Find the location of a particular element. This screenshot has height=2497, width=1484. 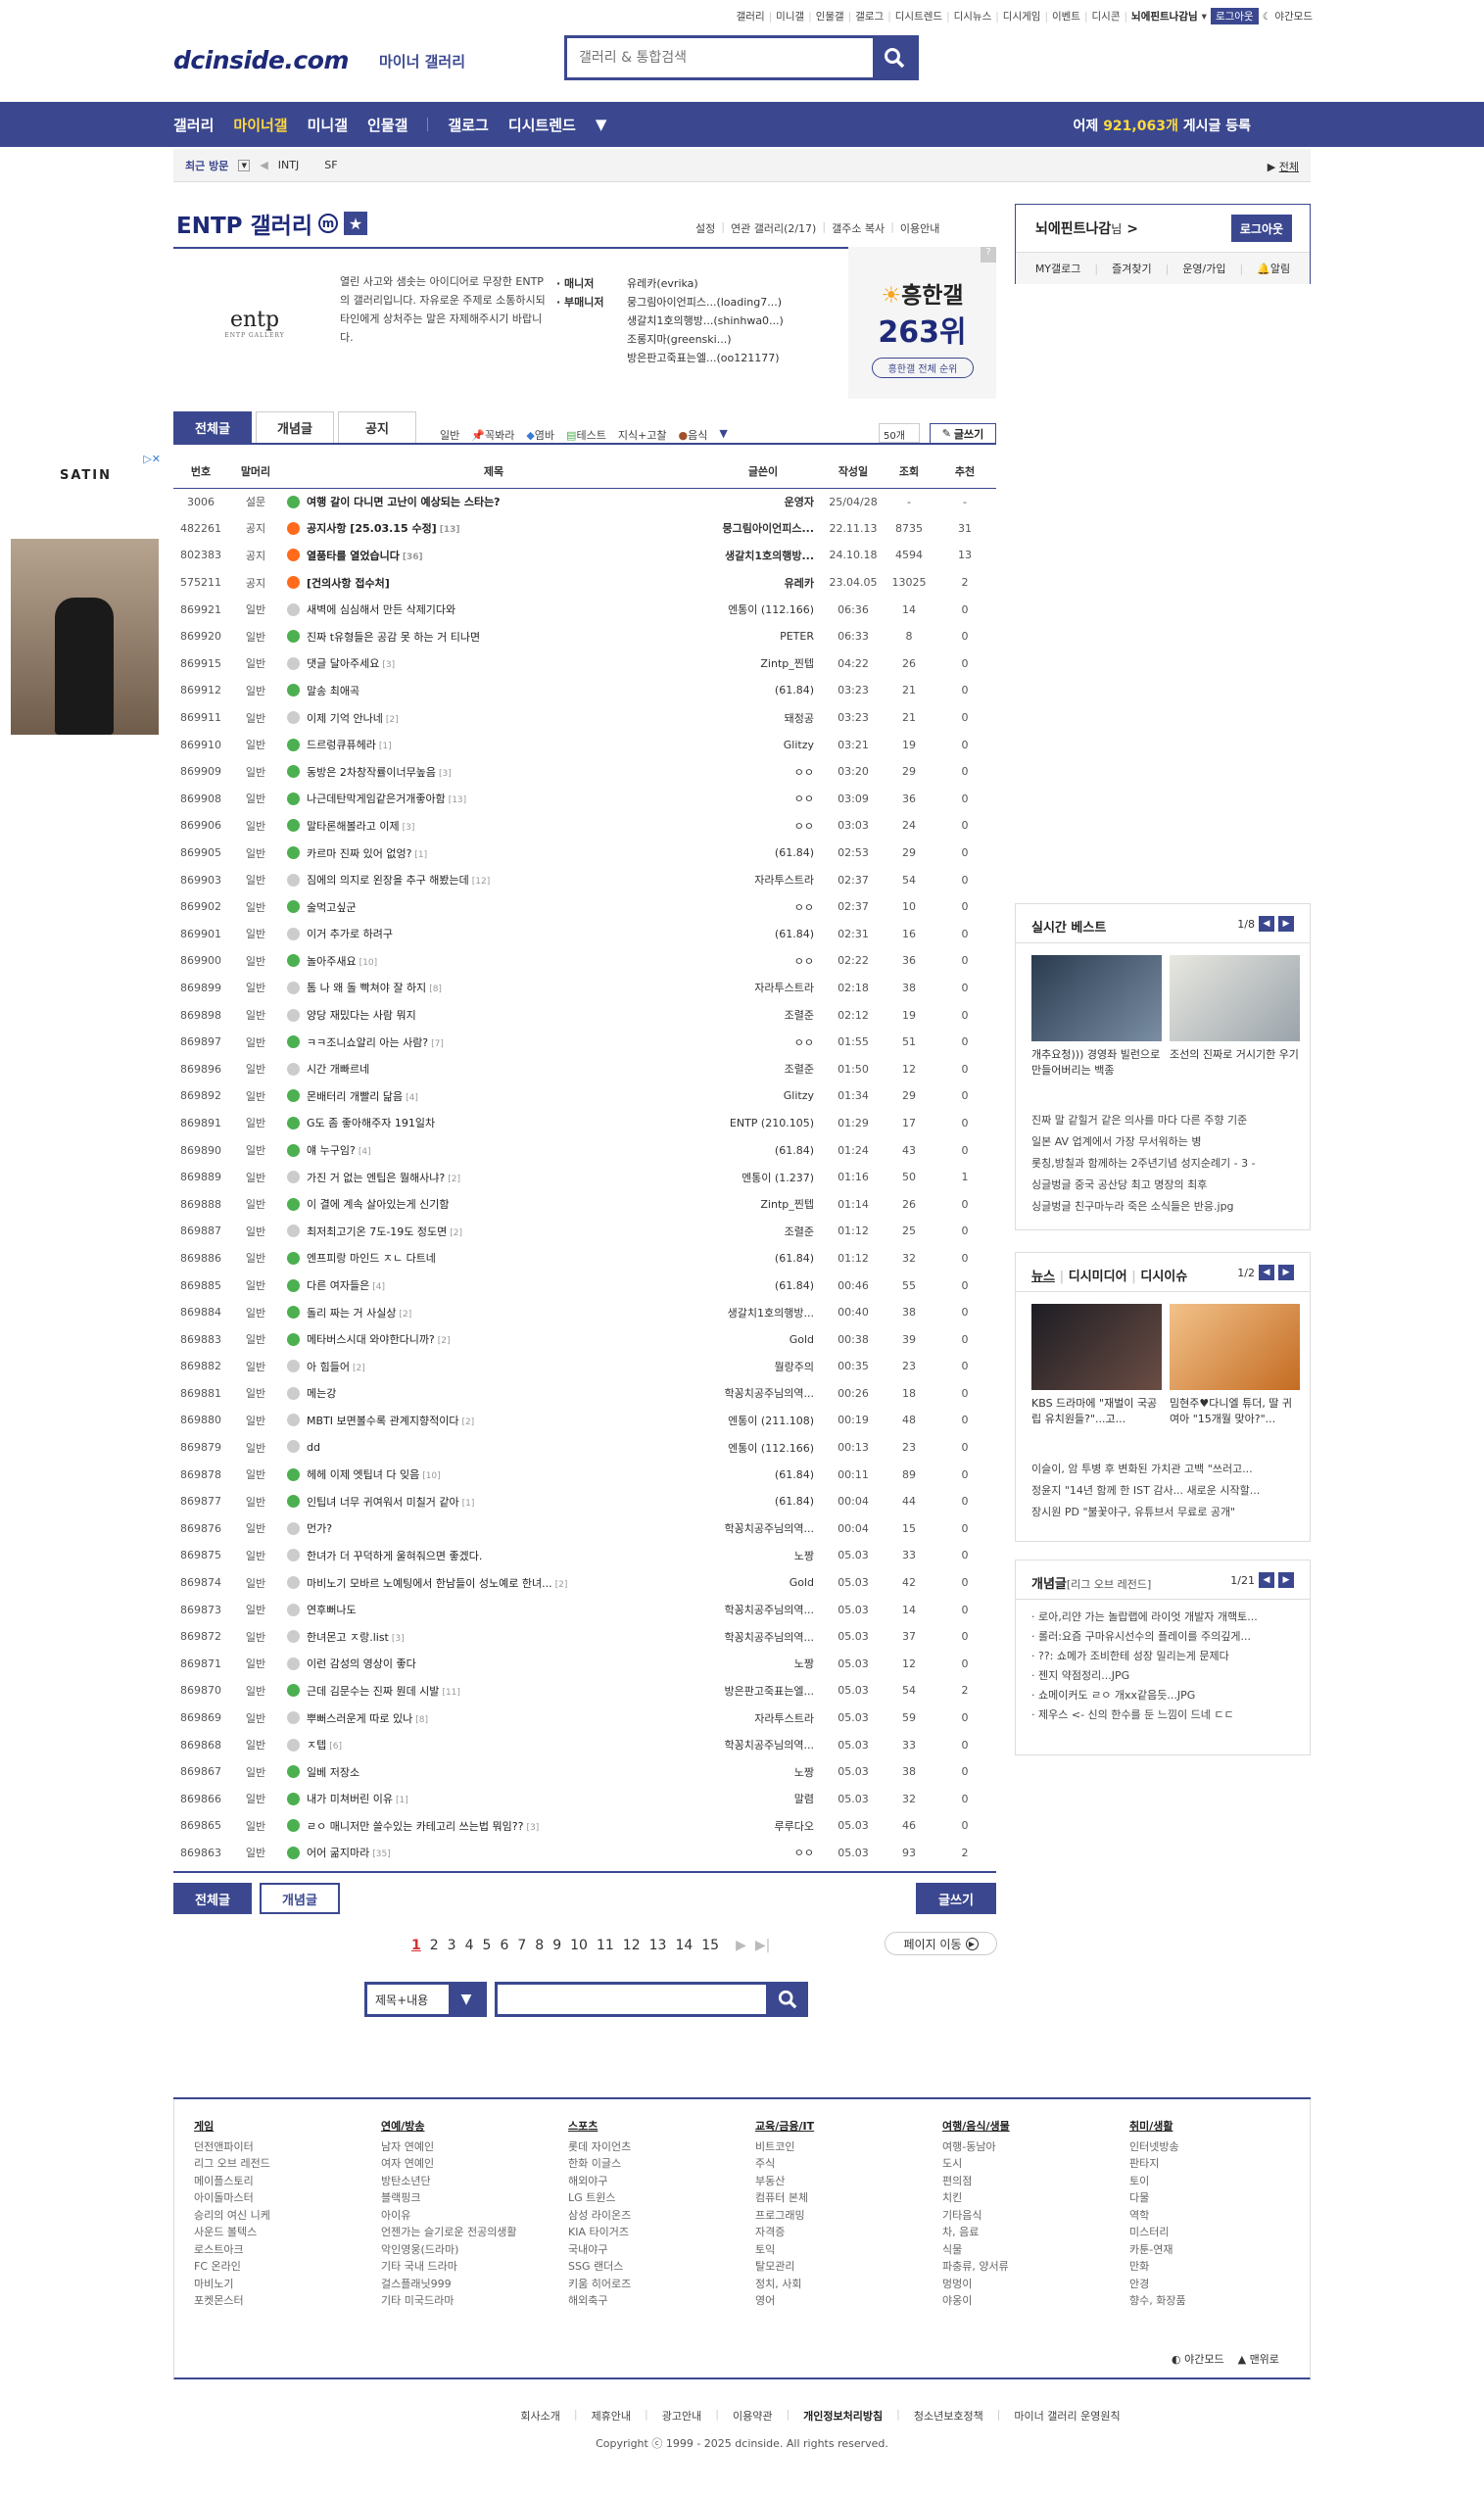

post-title-cell: 가진 거 없는 엔팁은 뭘해사냐? [2] is located at coordinates (493, 1177).